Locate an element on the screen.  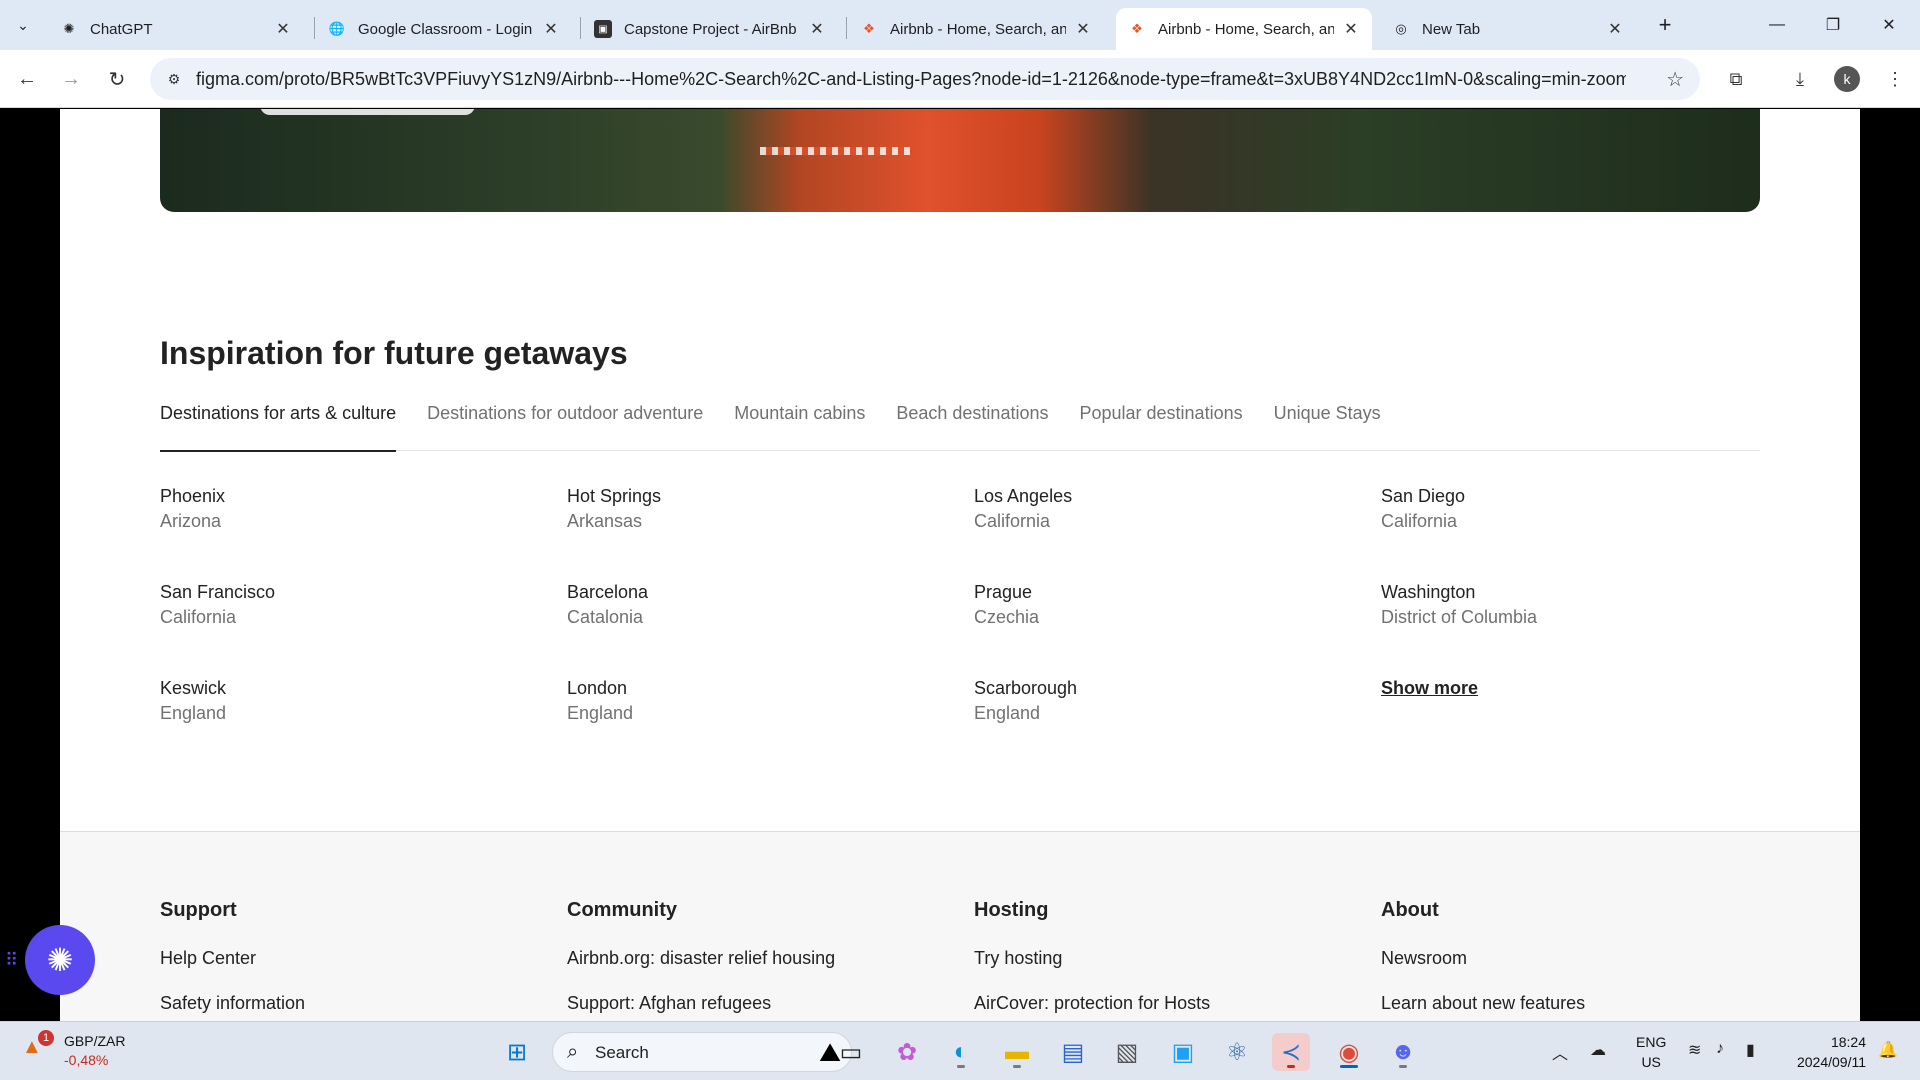
destination-item: Phoenix Arizona is located at coordinates (363, 509).